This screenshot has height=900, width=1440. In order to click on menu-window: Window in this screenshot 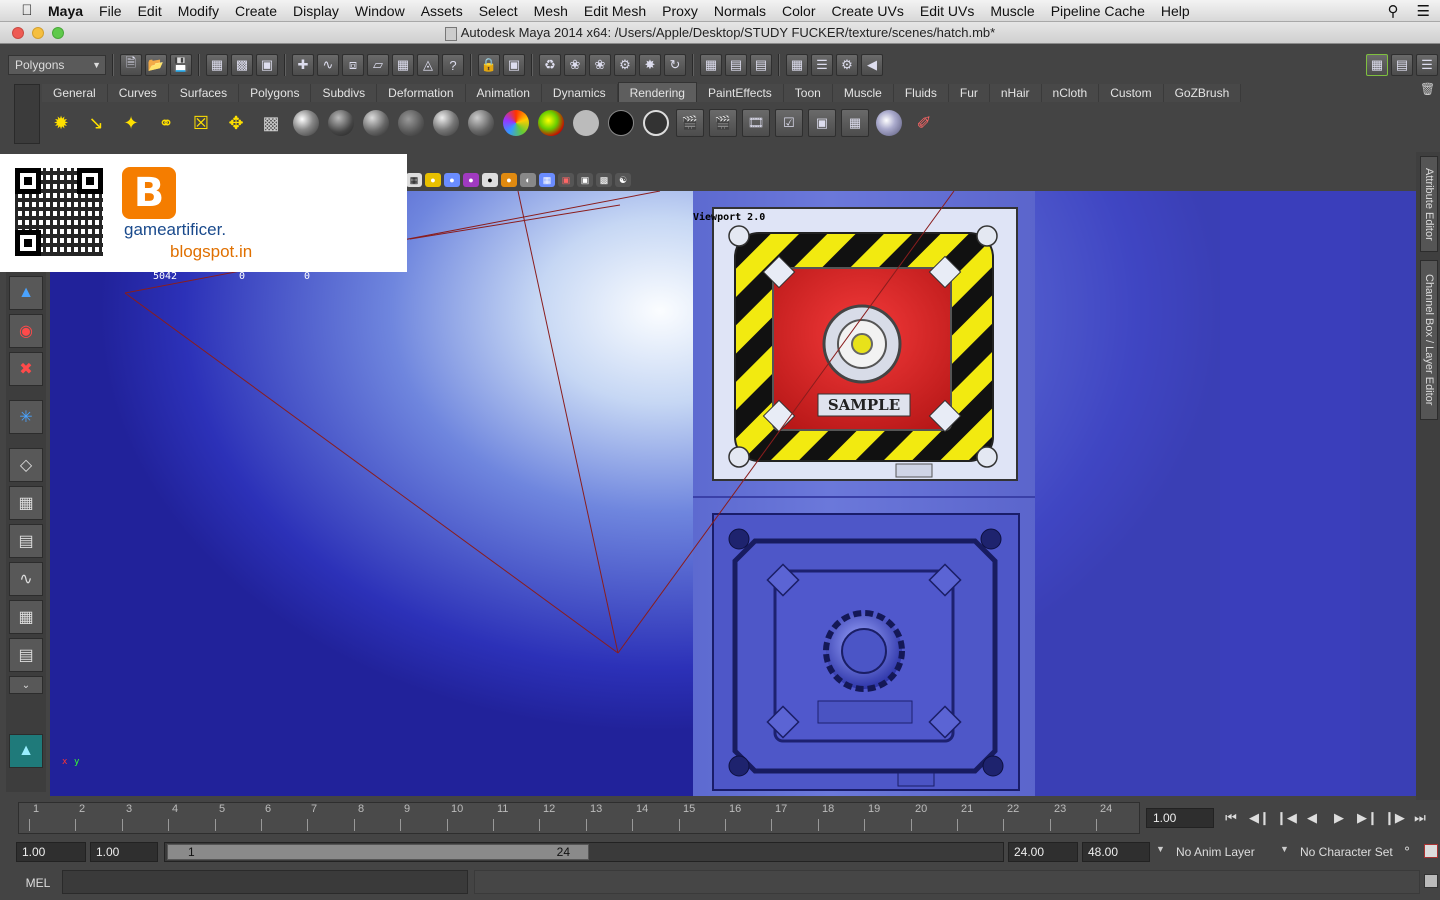, I will do `click(380, 11)`.